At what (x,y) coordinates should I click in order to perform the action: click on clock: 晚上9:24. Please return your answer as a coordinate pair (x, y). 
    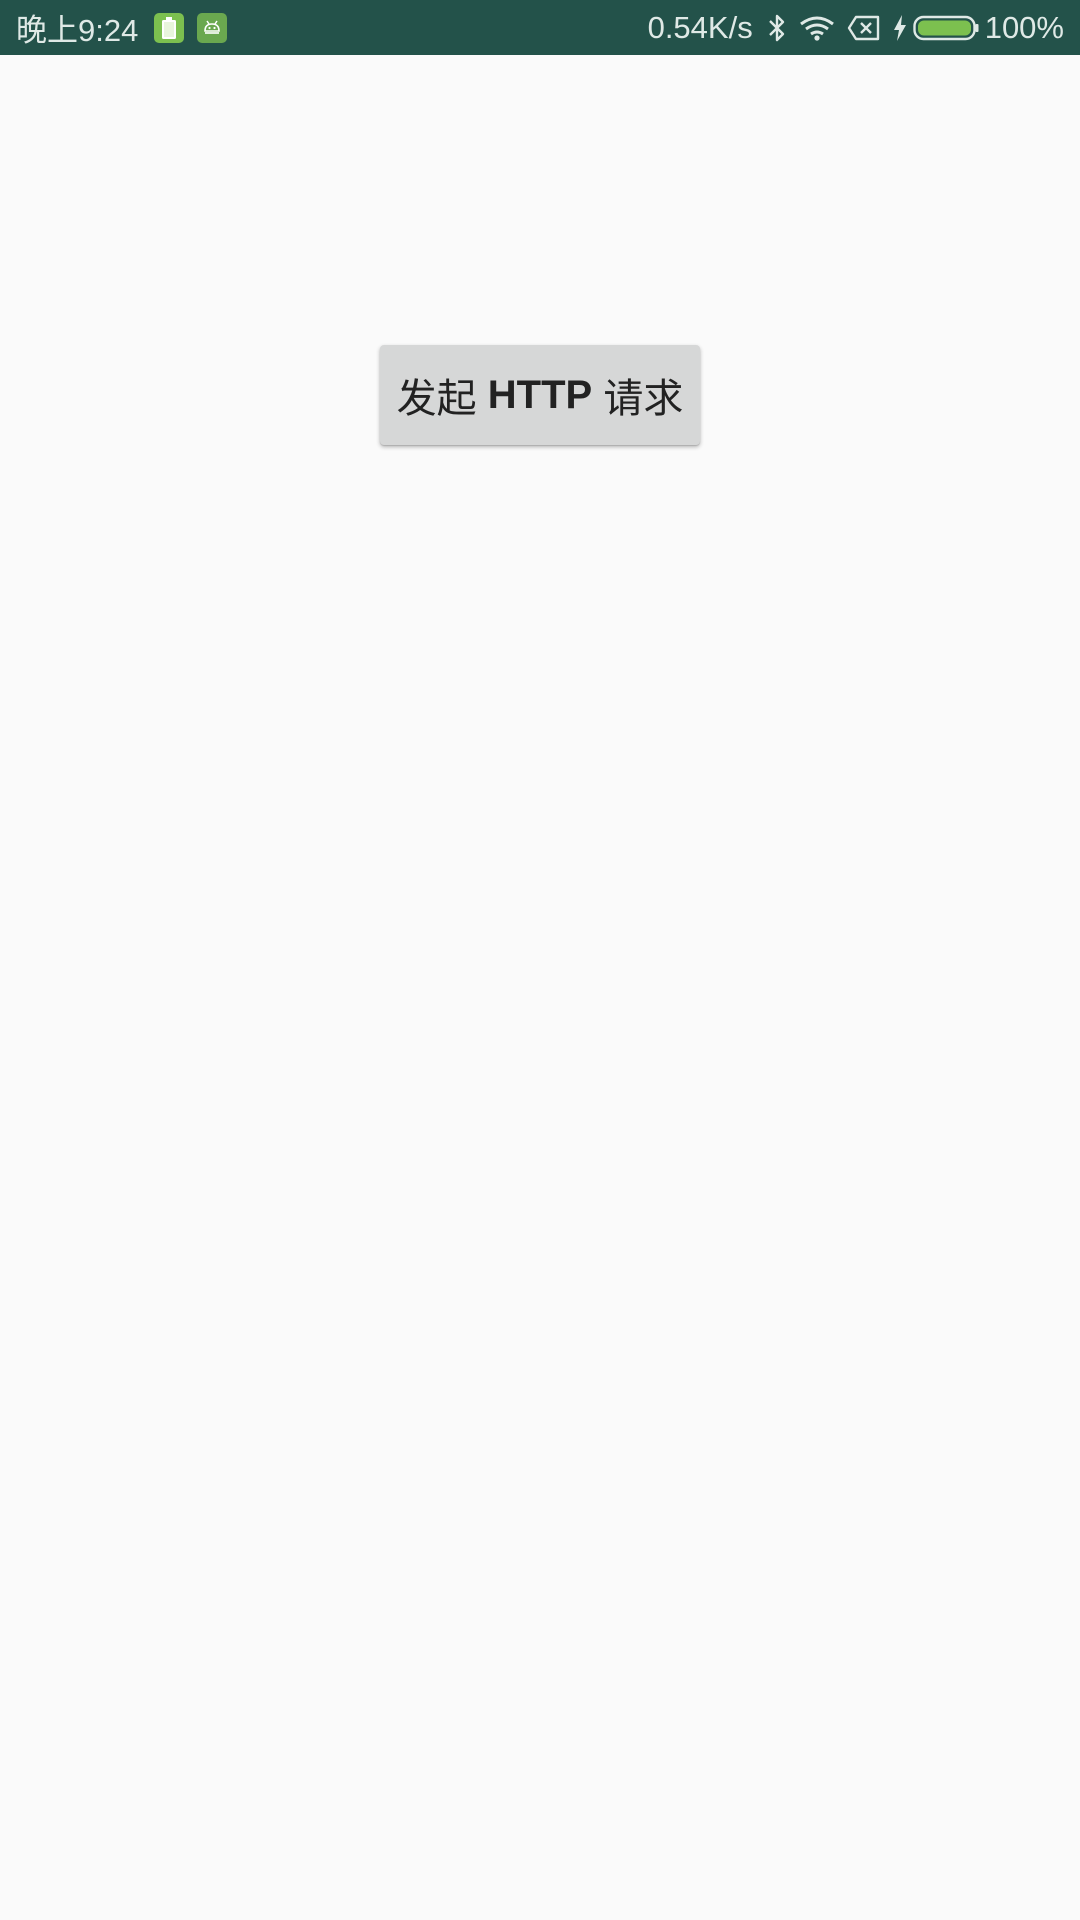
    Looking at the image, I should click on (77, 30).